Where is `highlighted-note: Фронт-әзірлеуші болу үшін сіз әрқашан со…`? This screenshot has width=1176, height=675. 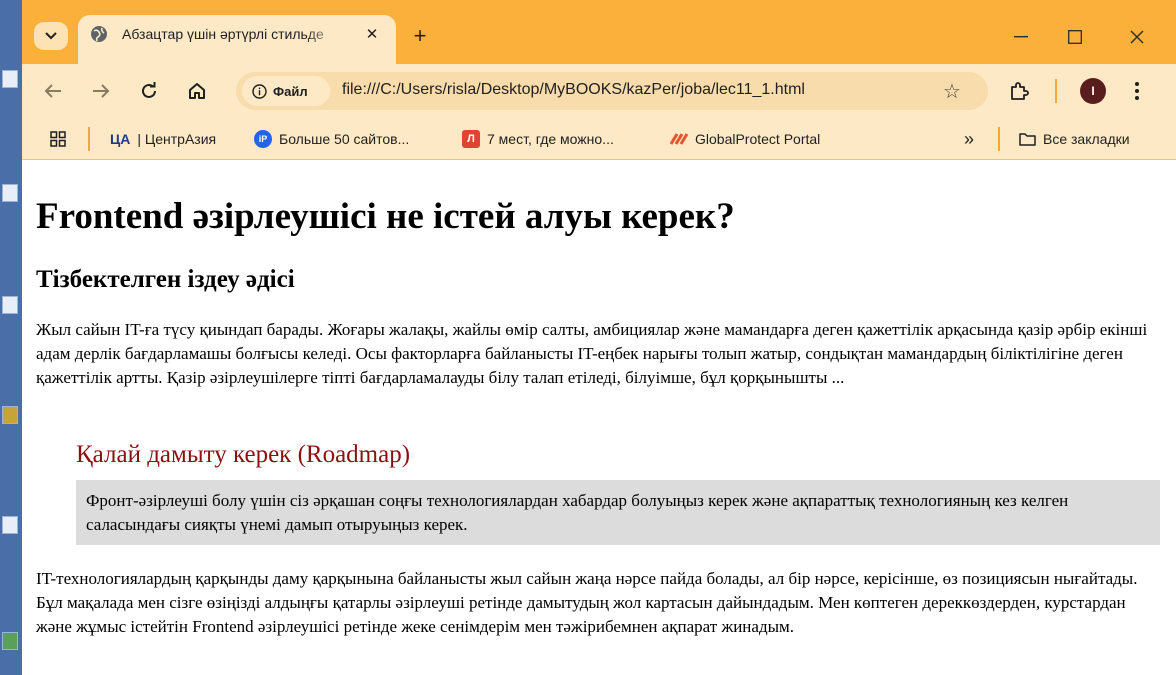
highlighted-note: Фронт-әзірлеуші болу үшін сіз әрқашан со… is located at coordinates (618, 512).